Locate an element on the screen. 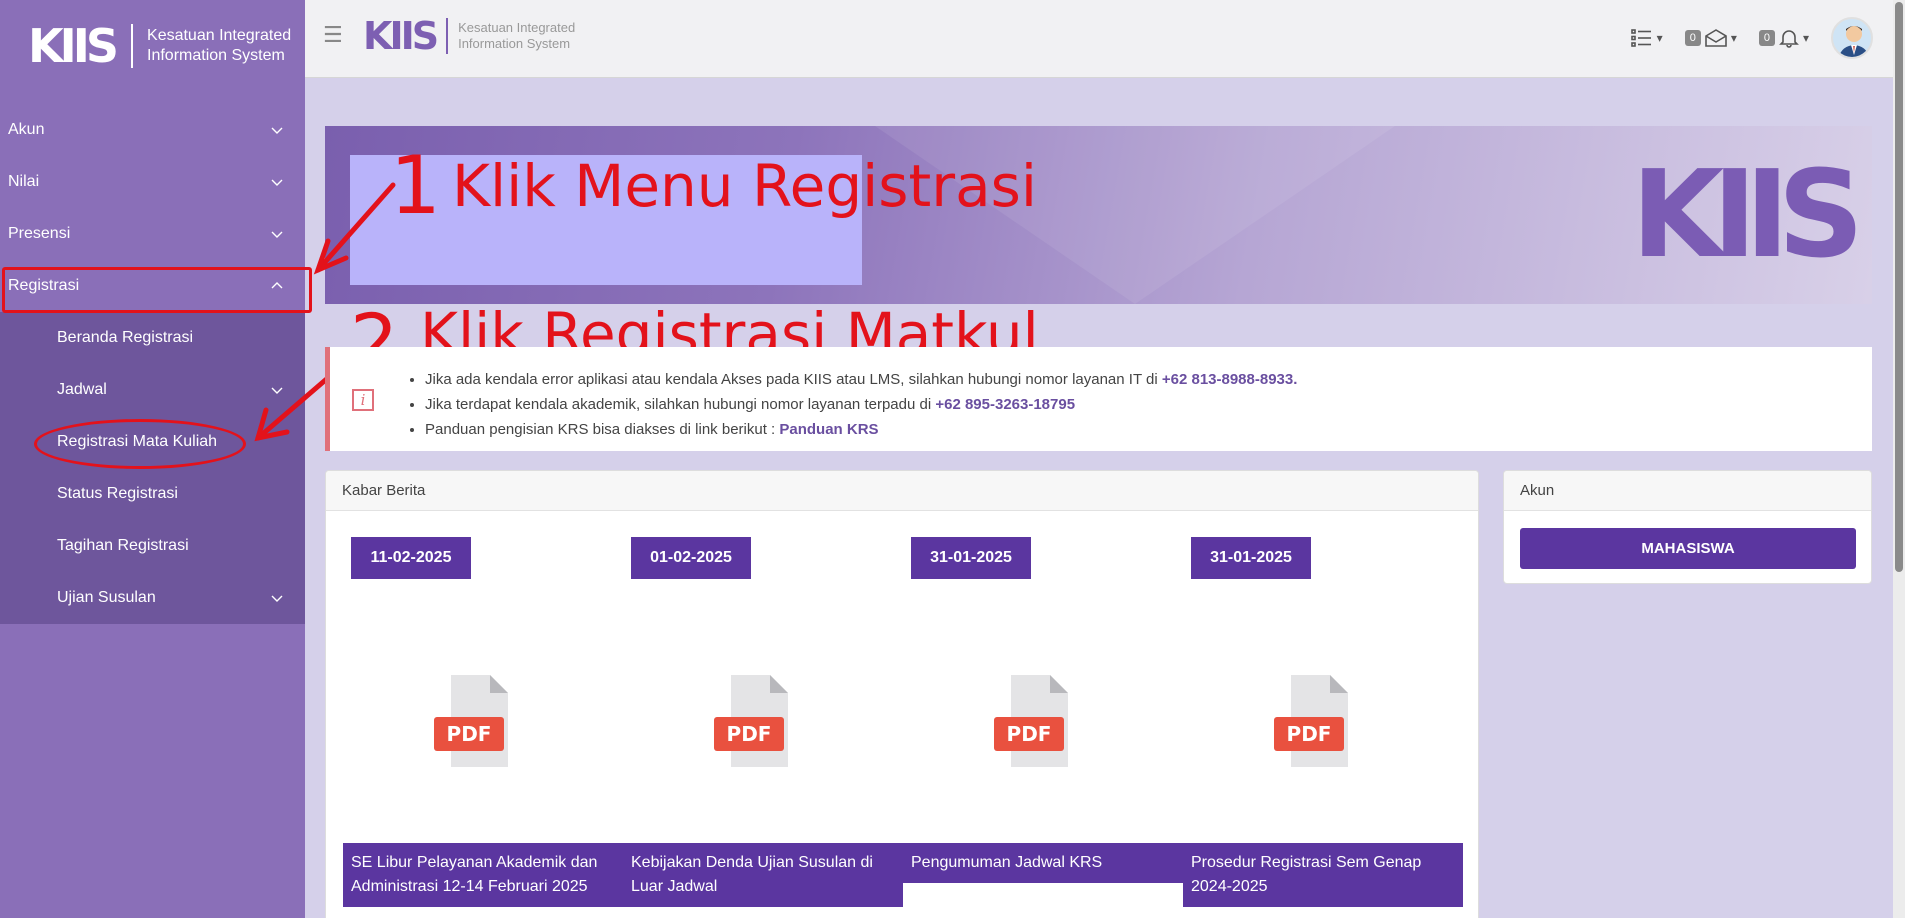 The width and height of the screenshot is (1905, 918). news-item: 31-01-2025 PDF Pengumuman Jadwal KRS is located at coordinates (1034, 714).